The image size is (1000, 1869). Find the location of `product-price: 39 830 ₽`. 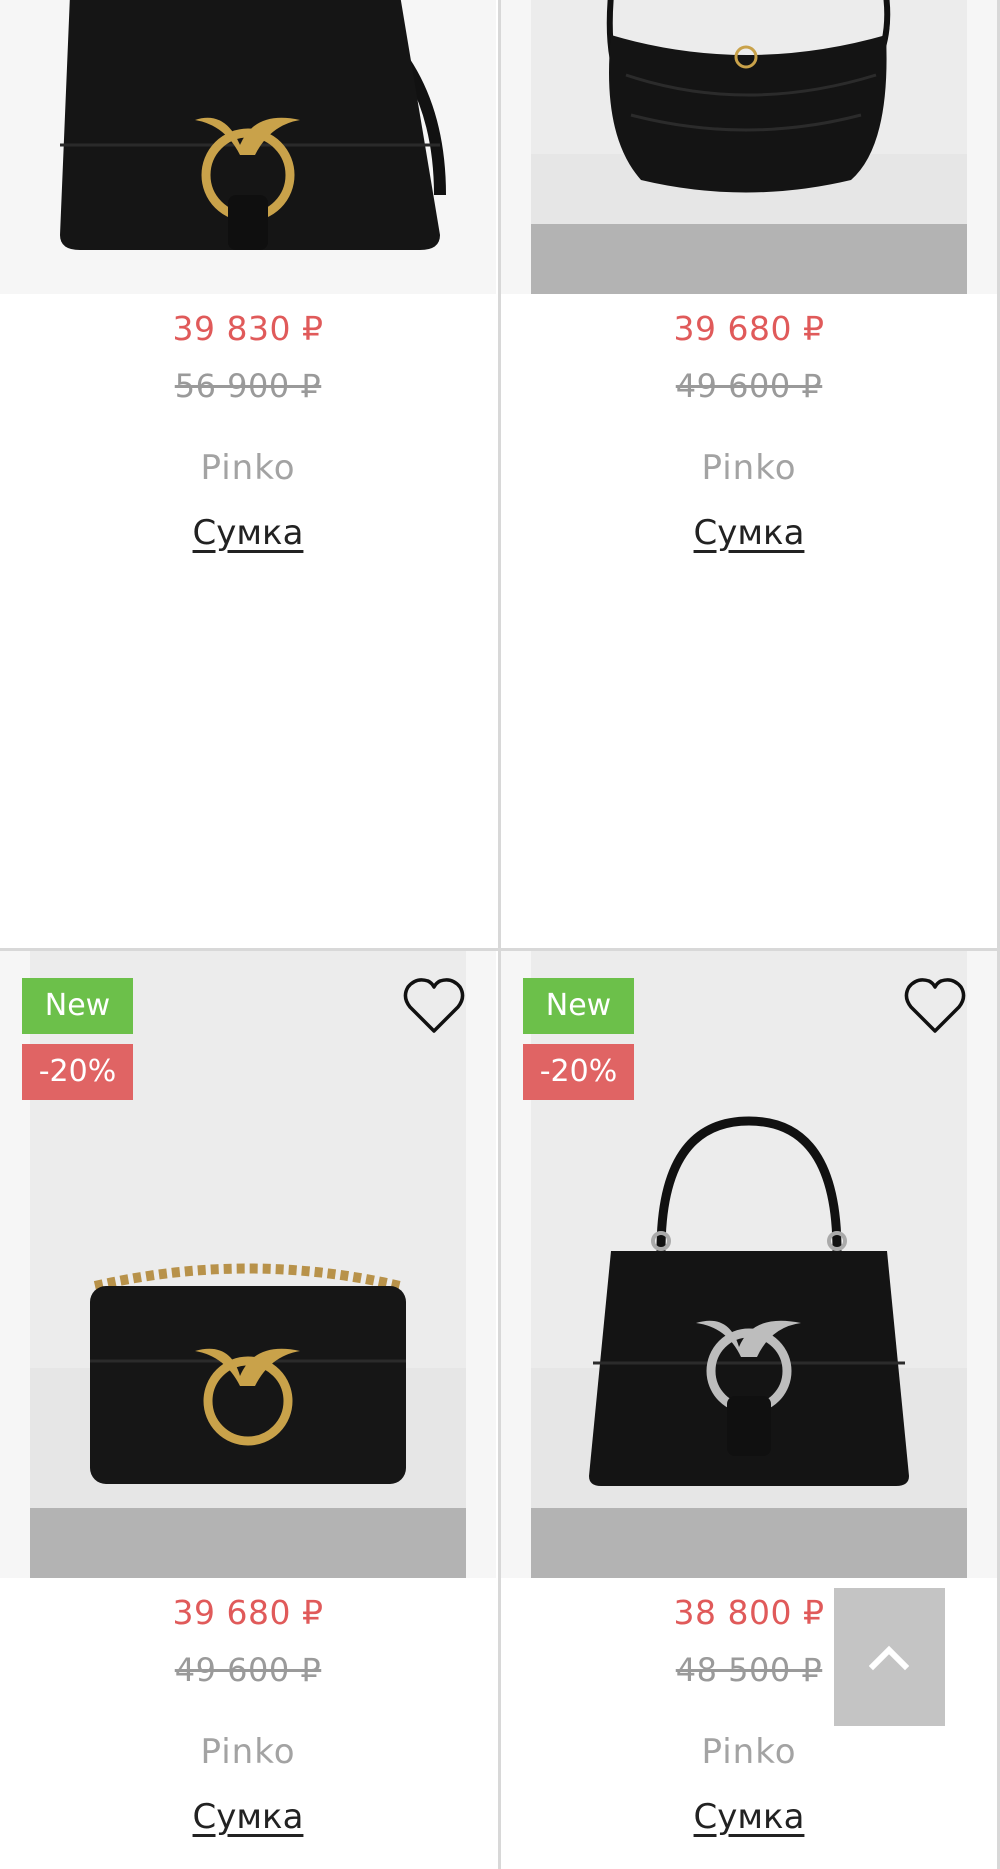

product-price: 39 830 ₽ is located at coordinates (248, 328).